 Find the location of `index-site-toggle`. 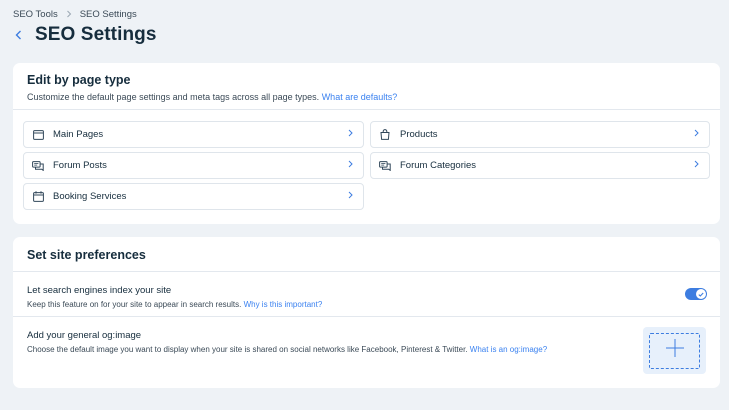

index-site-toggle is located at coordinates (696, 294).